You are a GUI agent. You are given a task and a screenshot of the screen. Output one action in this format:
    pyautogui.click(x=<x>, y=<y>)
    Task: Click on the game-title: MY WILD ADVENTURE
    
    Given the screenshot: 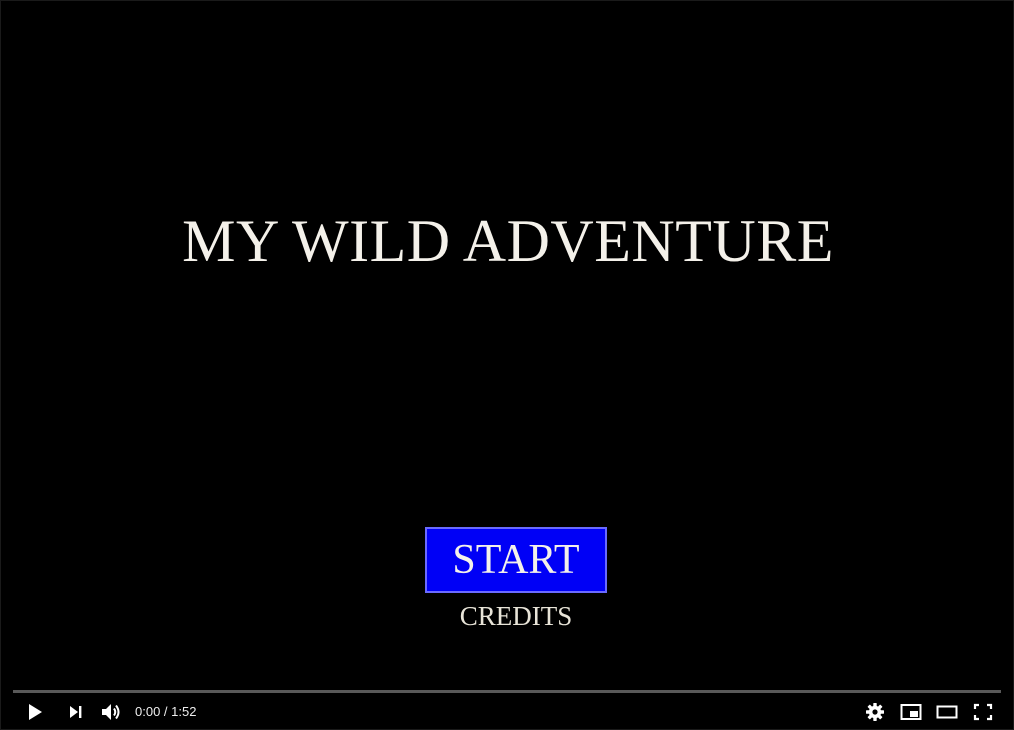 What is the action you would take?
    pyautogui.click(x=508, y=241)
    